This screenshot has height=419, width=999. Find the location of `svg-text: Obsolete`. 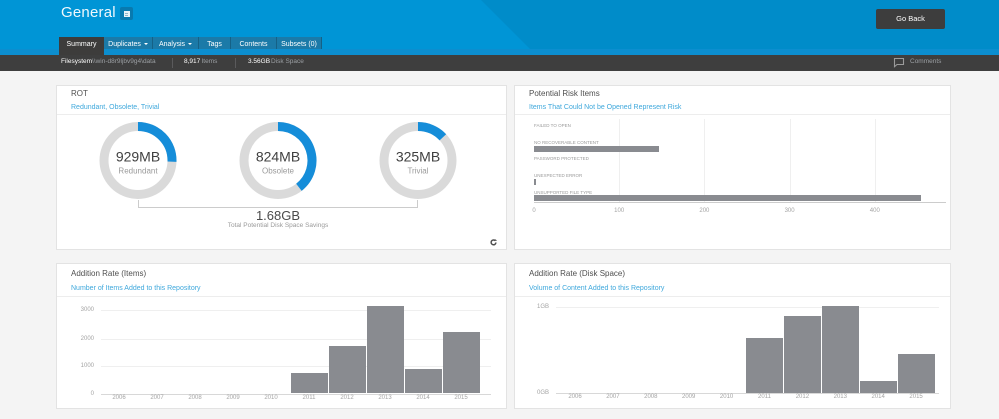

svg-text: Obsolete is located at coordinates (278, 171).